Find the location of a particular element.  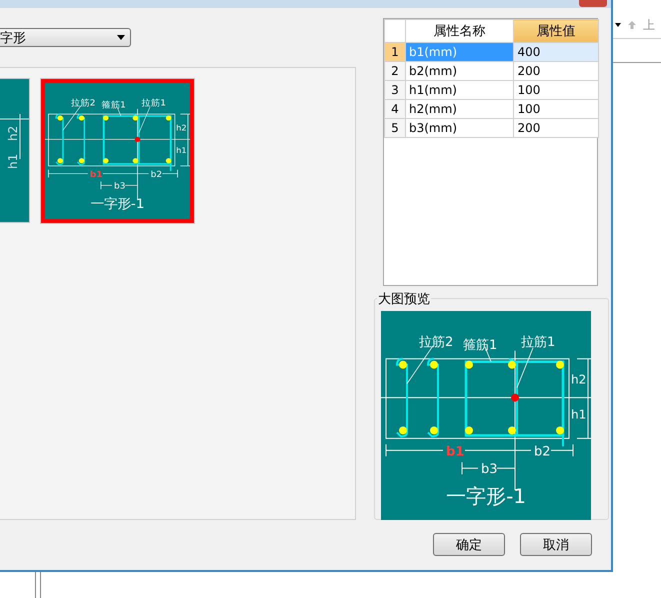

shape-dropdown: 字形 is located at coordinates (65, 37).